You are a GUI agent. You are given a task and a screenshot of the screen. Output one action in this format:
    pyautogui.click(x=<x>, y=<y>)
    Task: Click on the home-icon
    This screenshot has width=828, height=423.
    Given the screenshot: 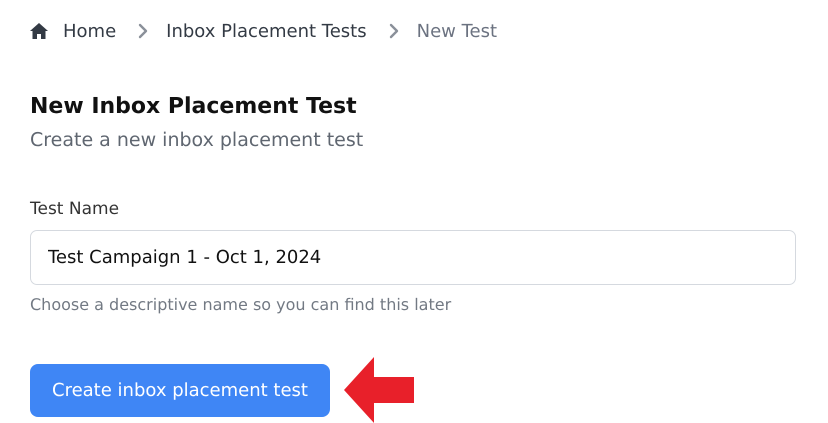 What is the action you would take?
    pyautogui.click(x=39, y=31)
    